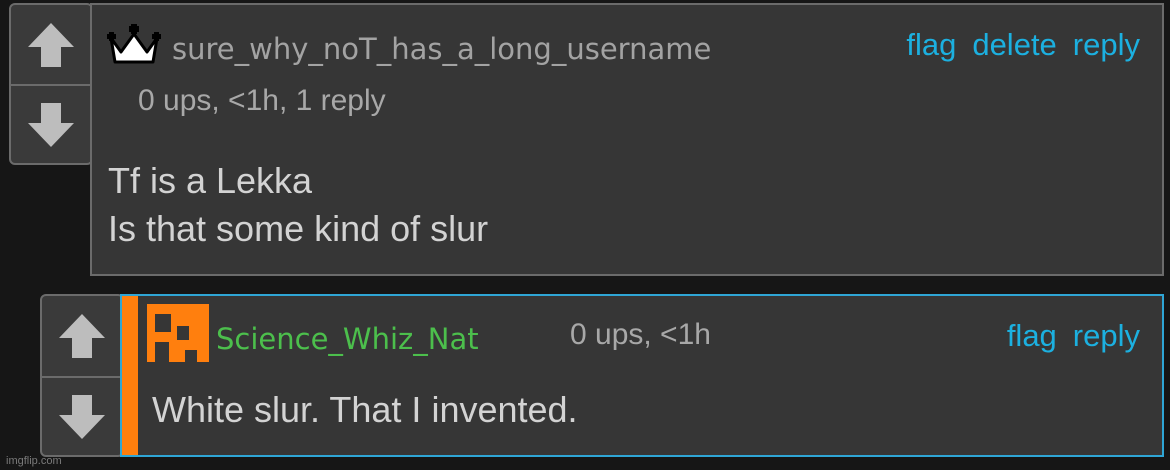 The height and width of the screenshot is (470, 1170). What do you see at coordinates (134, 44) in the screenshot?
I see `crown-icon` at bounding box center [134, 44].